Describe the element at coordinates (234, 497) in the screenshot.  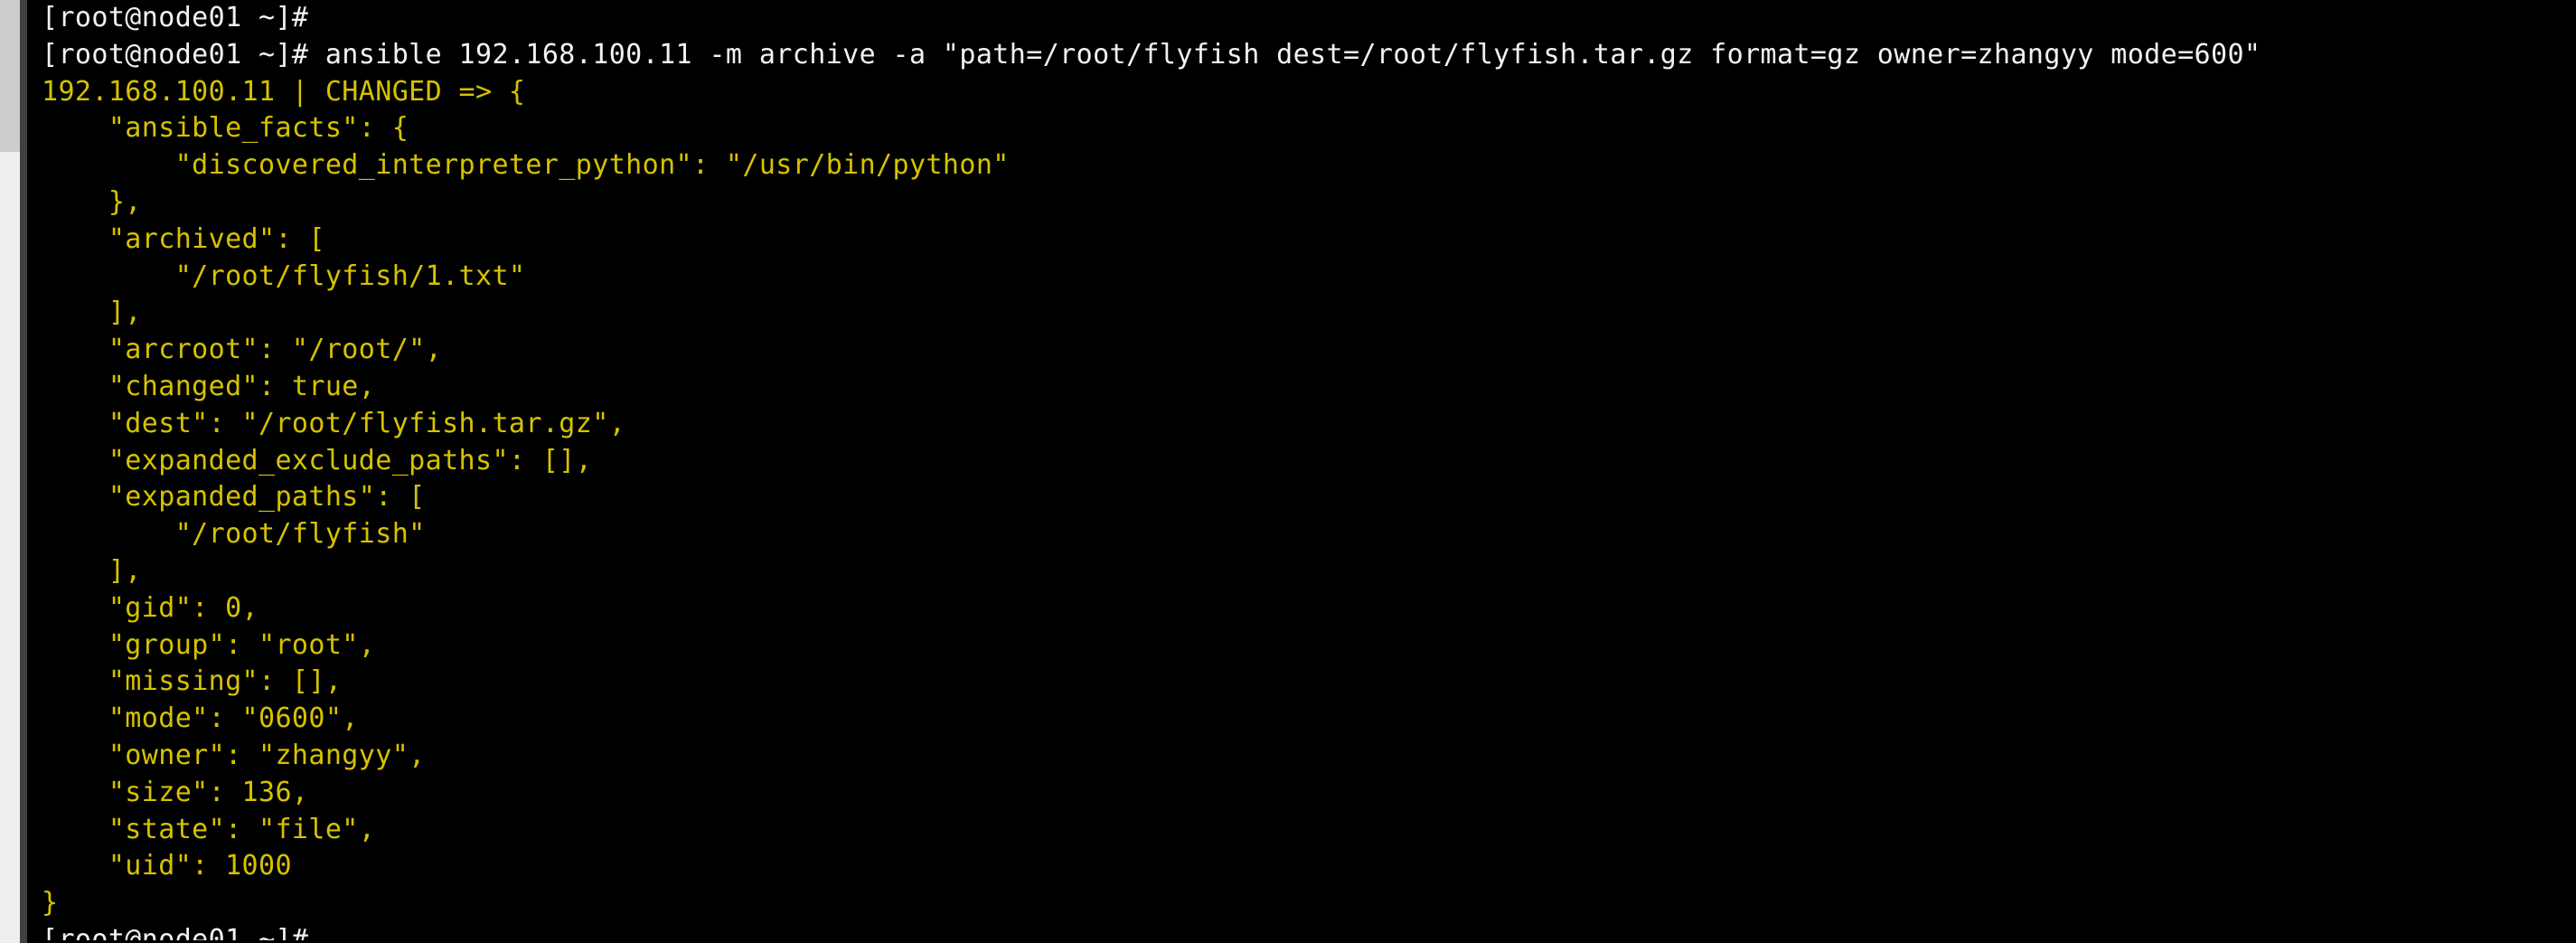
I see `terminal-output-line: "expanded_paths": [` at that location.